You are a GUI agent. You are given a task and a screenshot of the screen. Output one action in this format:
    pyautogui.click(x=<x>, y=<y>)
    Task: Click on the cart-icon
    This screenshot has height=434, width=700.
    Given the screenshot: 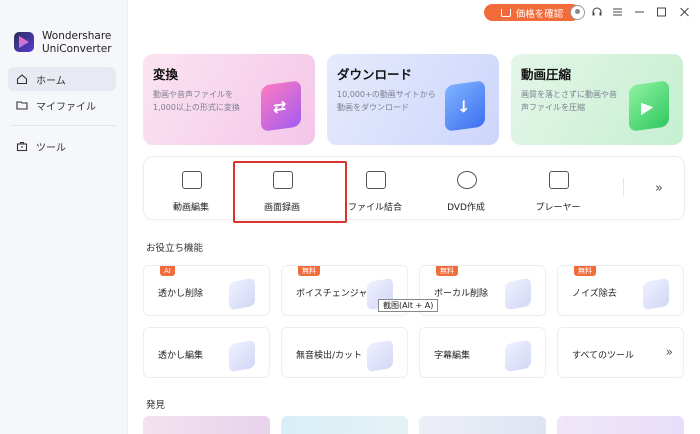 What is the action you would take?
    pyautogui.click(x=505, y=12)
    